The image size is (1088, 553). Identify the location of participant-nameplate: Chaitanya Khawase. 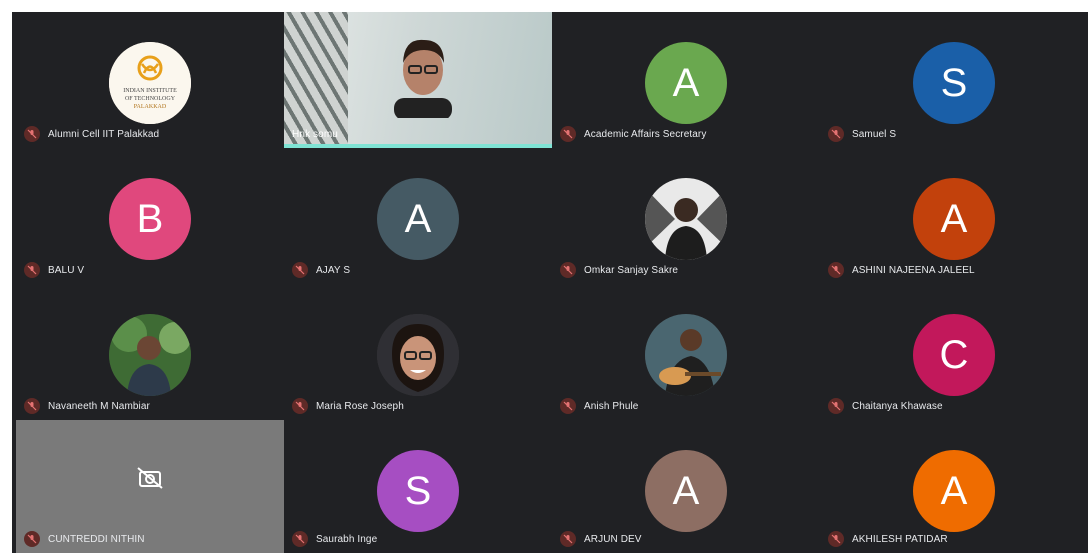
(885, 406).